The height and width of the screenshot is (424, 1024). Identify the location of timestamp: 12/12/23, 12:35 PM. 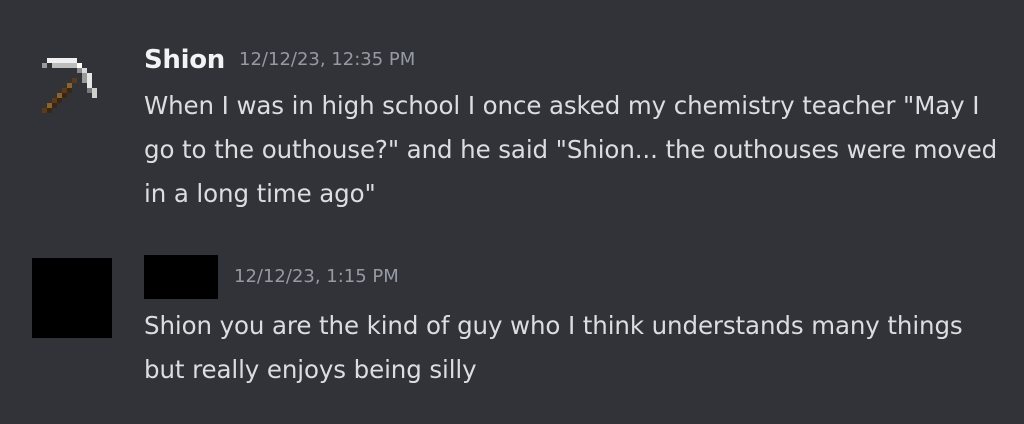
(327, 60).